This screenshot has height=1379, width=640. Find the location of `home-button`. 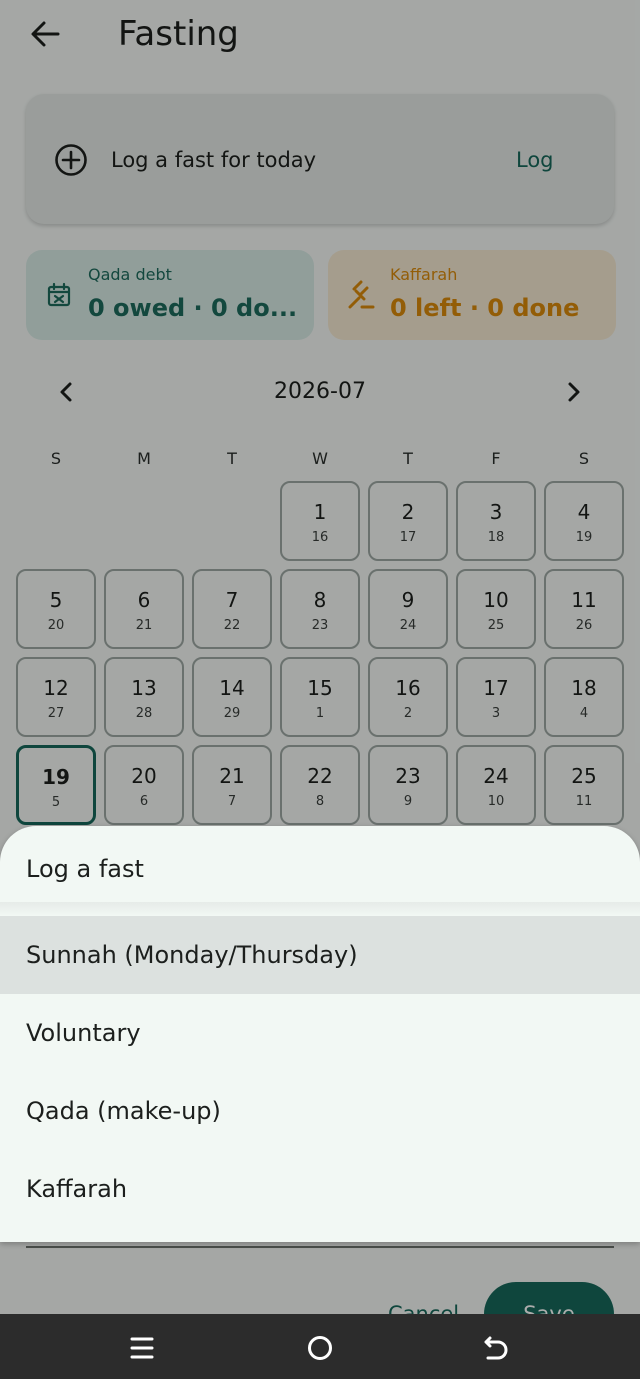

home-button is located at coordinates (320, 1348).